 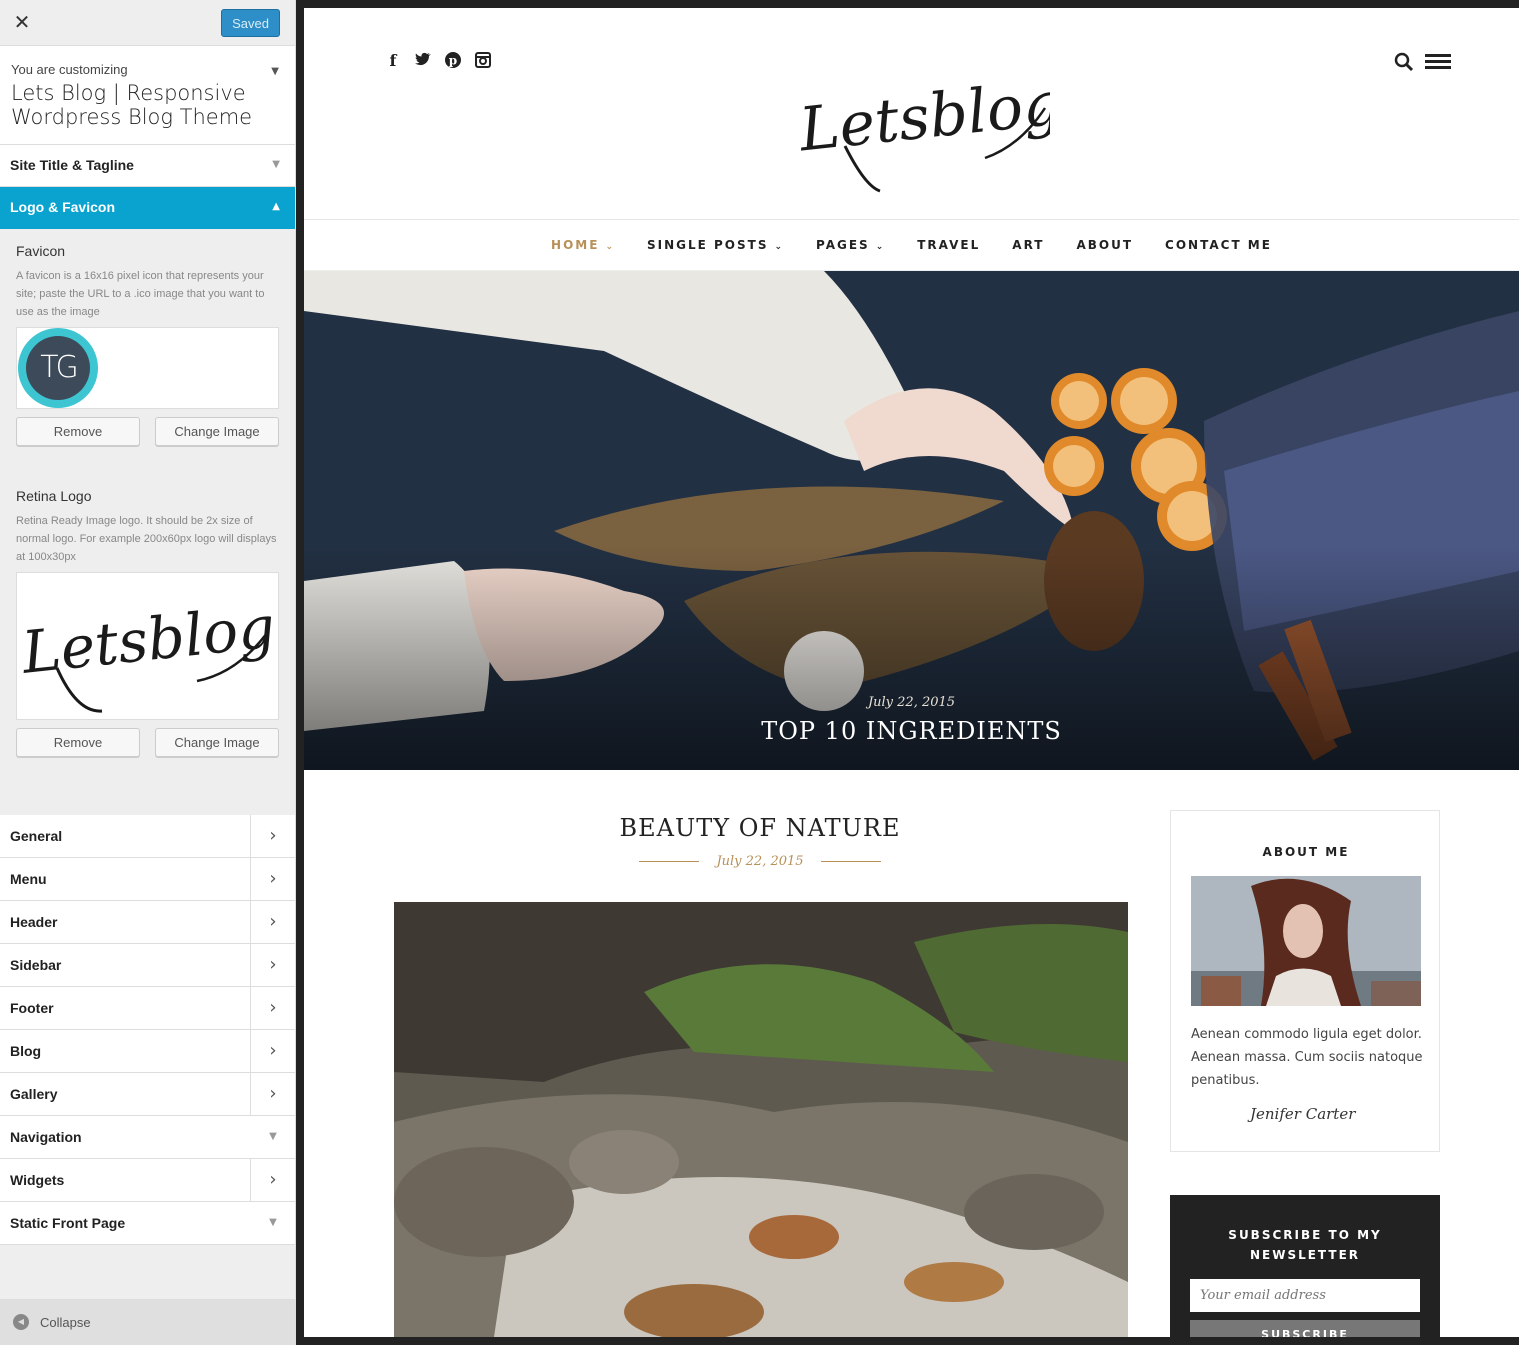 What do you see at coordinates (1305, 1266) in the screenshot?
I see `newsletter-widget: SUBSCRIBE TO MY NEWSLETTER SUBSCRIBE` at bounding box center [1305, 1266].